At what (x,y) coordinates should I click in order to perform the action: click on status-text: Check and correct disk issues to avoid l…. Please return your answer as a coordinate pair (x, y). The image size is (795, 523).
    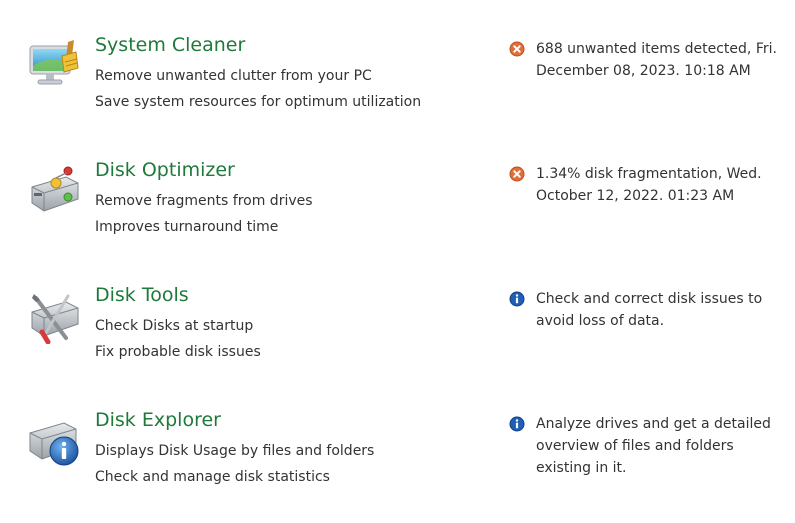
    Looking at the image, I should click on (649, 310).